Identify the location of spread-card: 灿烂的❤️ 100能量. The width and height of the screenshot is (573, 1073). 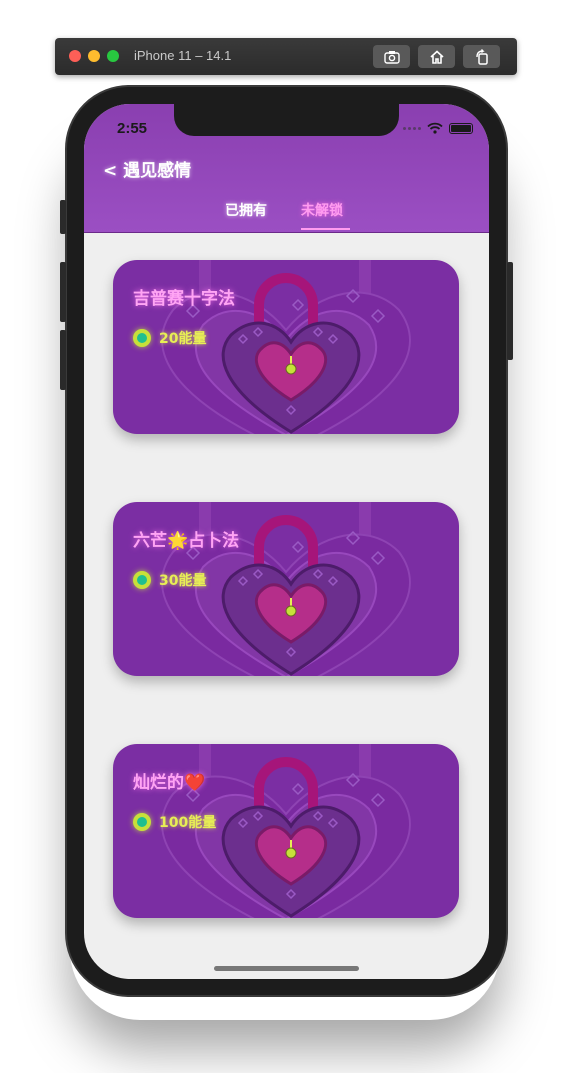
(286, 831).